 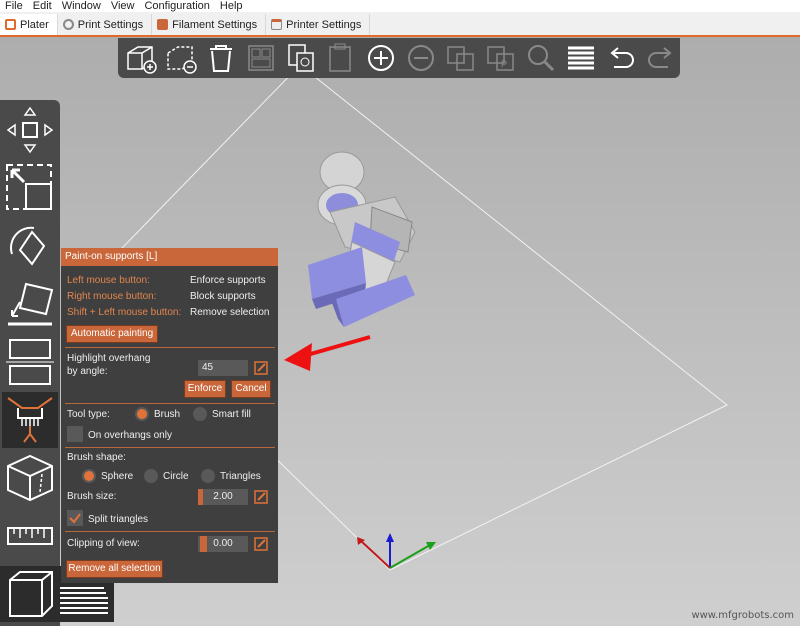 What do you see at coordinates (251, 389) in the screenshot?
I see `cancel-button: Cancel` at bounding box center [251, 389].